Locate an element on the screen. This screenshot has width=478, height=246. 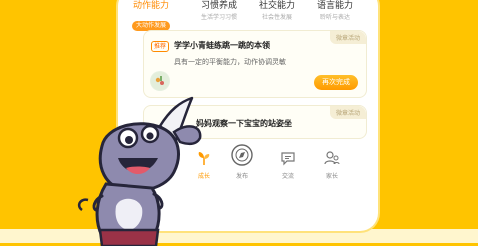
nav-publish: 发布 is located at coordinates (242, 162).